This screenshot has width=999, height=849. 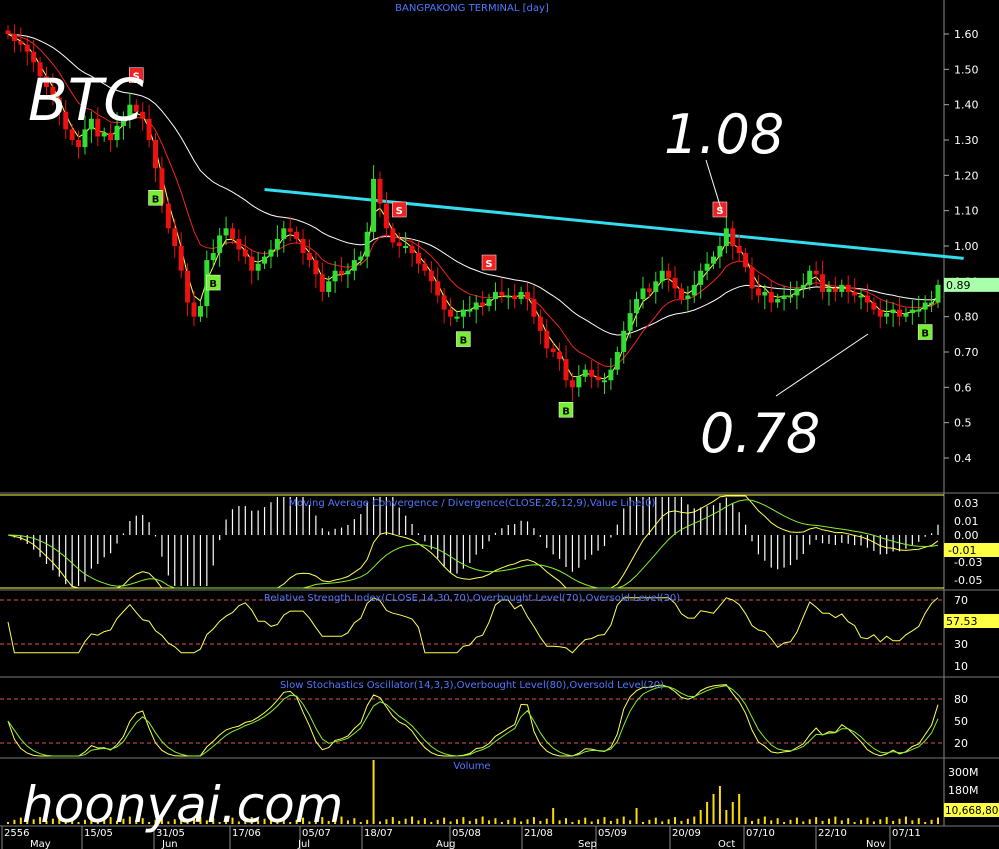 What do you see at coordinates (963, 772) in the screenshot?
I see `volume-tick-label: 300M` at bounding box center [963, 772].